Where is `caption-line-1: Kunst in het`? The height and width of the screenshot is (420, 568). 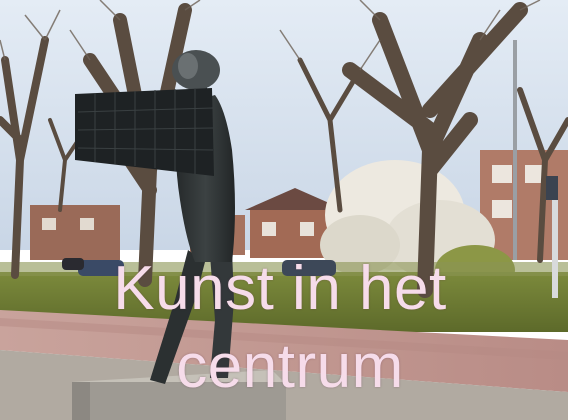
caption-line-1: Kunst in het is located at coordinates (280, 288).